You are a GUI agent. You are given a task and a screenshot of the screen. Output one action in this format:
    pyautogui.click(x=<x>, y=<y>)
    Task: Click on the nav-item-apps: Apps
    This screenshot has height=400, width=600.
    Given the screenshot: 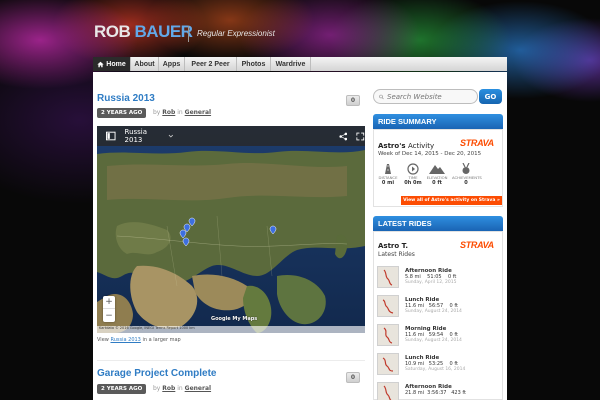 What is the action you would take?
    pyautogui.click(x=172, y=64)
    